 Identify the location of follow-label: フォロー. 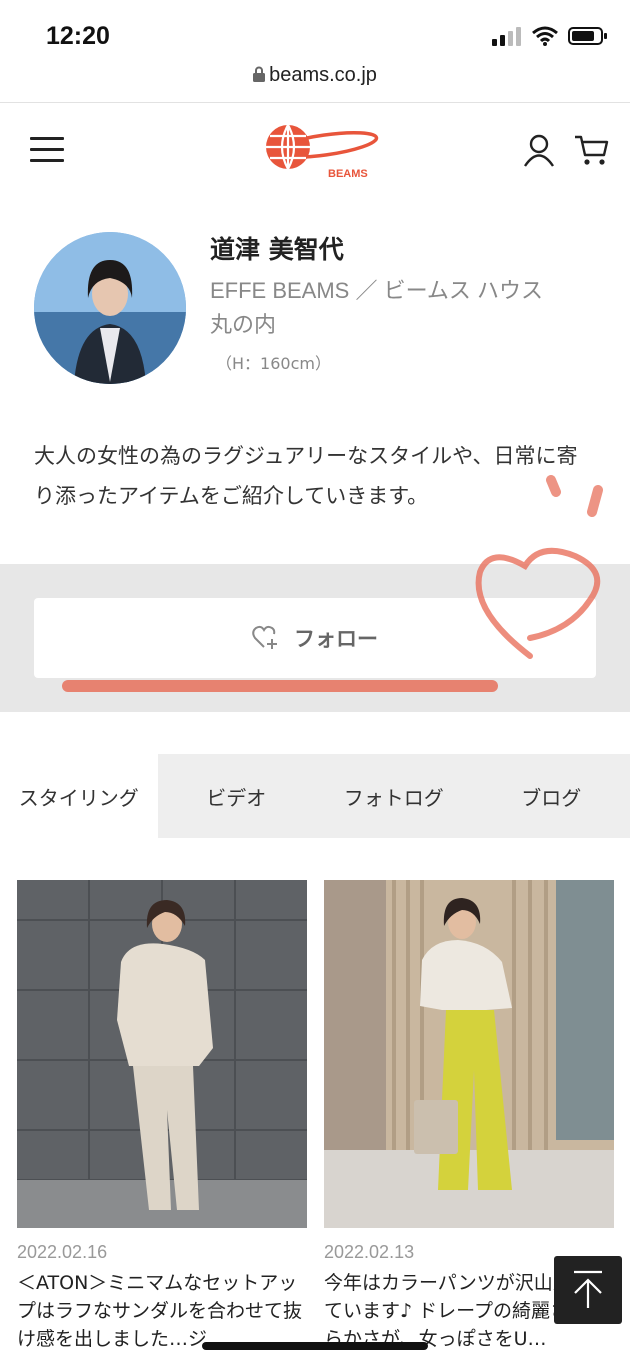
(336, 639).